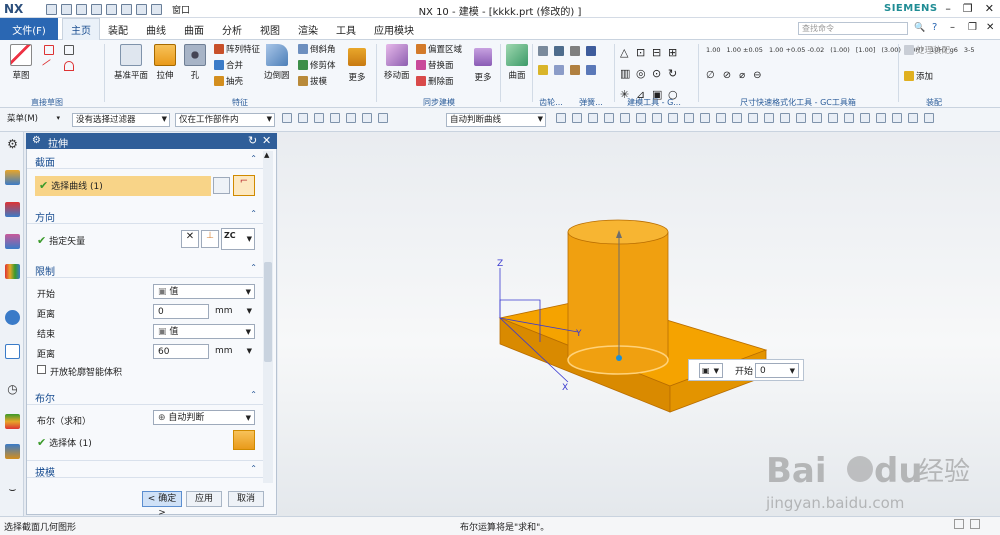 The height and width of the screenshot is (535, 1000). I want to click on tab-render: 渲染, so click(308, 29).